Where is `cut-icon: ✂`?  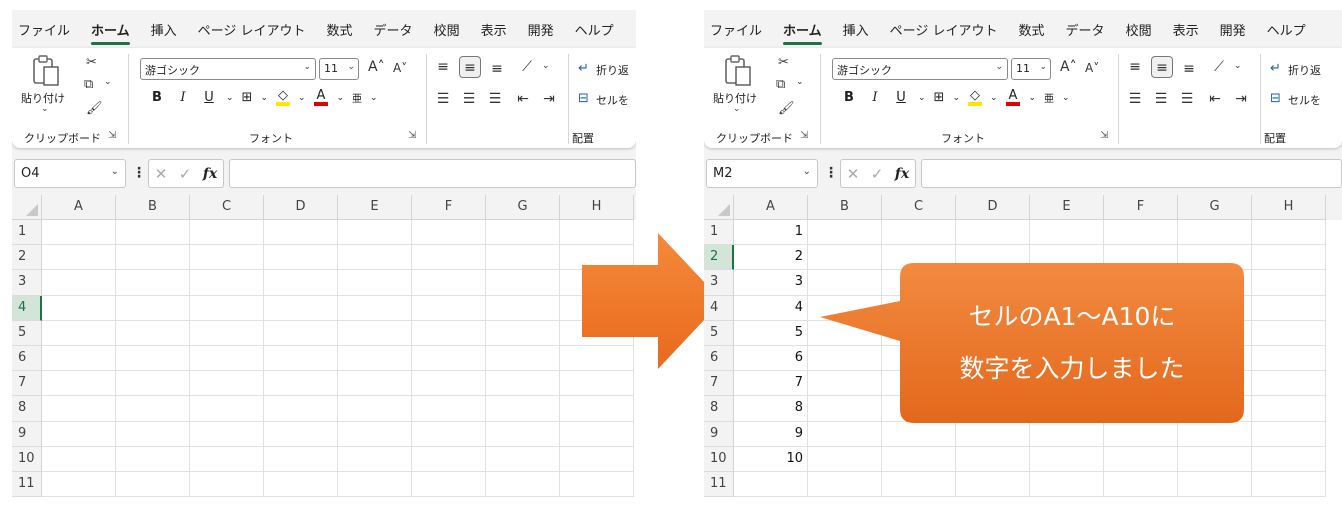 cut-icon: ✂ is located at coordinates (91, 62).